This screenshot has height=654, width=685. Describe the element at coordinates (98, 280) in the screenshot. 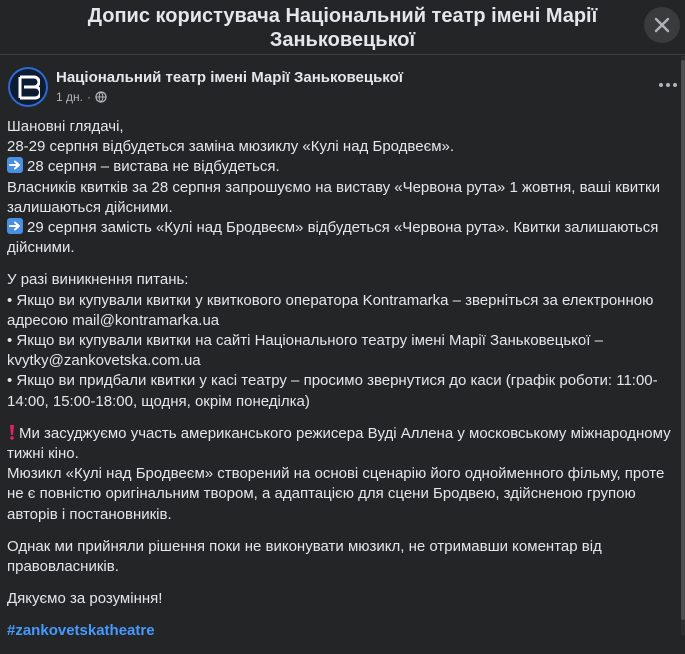

I see `text-line: У разі виникнення питань:` at that location.